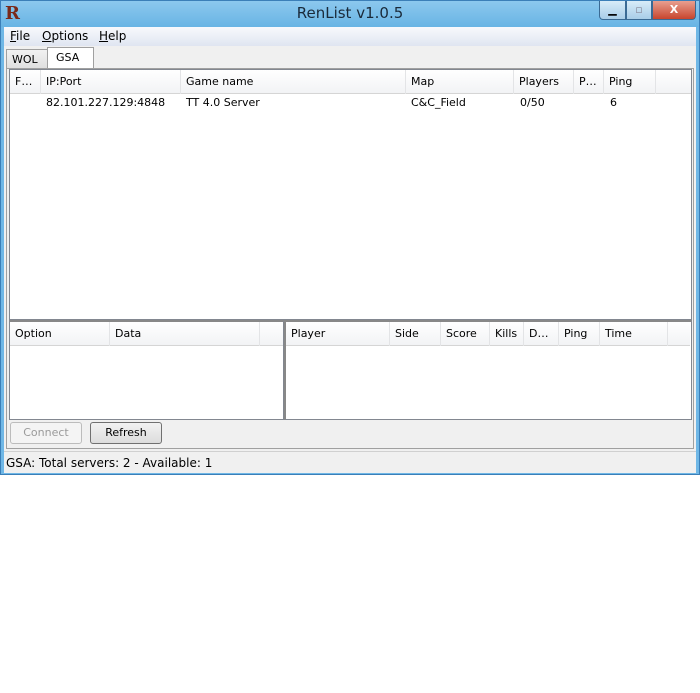  I want to click on col-players: Players, so click(544, 82).